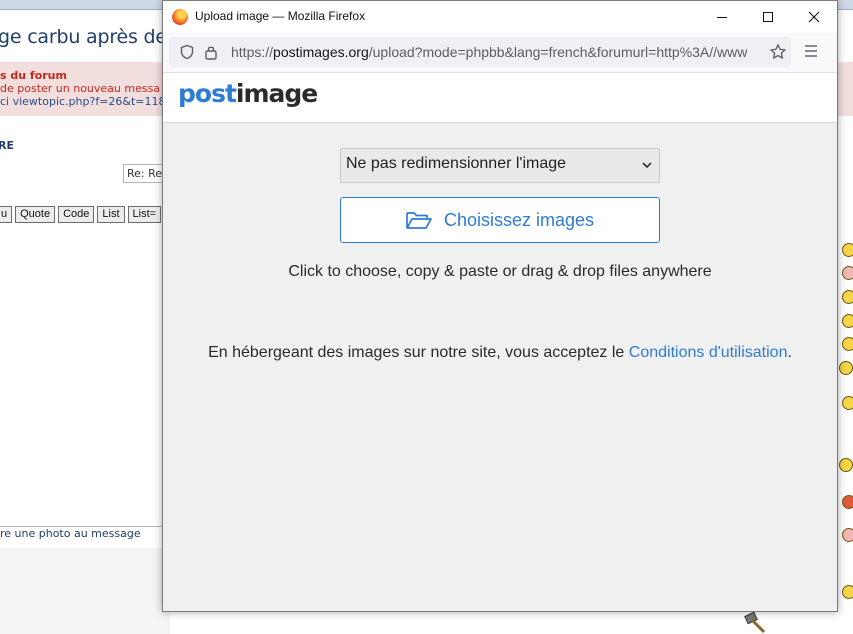 The height and width of the screenshot is (634, 853). Describe the element at coordinates (111, 214) in the screenshot. I see `bbcode-list-button: List` at that location.